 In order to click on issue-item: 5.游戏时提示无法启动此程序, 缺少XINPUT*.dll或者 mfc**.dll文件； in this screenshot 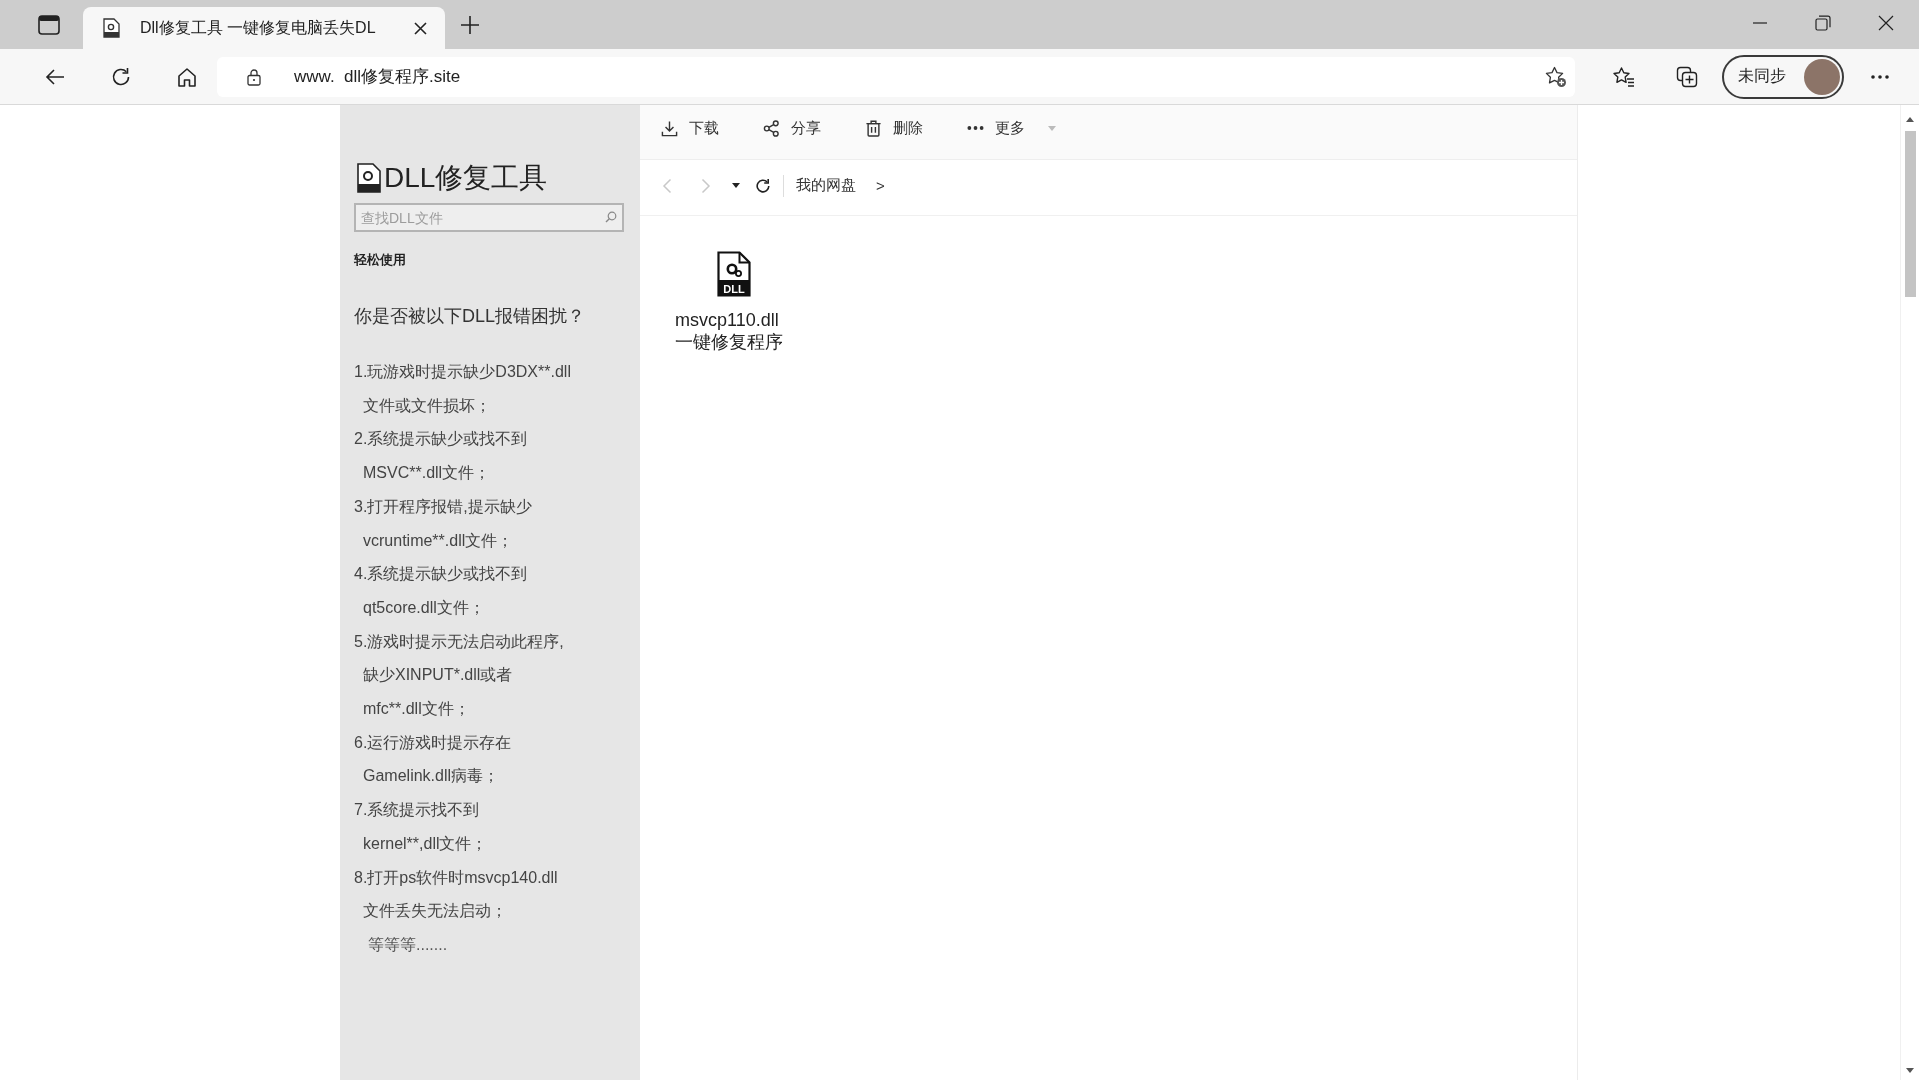, I will do `click(459, 675)`.